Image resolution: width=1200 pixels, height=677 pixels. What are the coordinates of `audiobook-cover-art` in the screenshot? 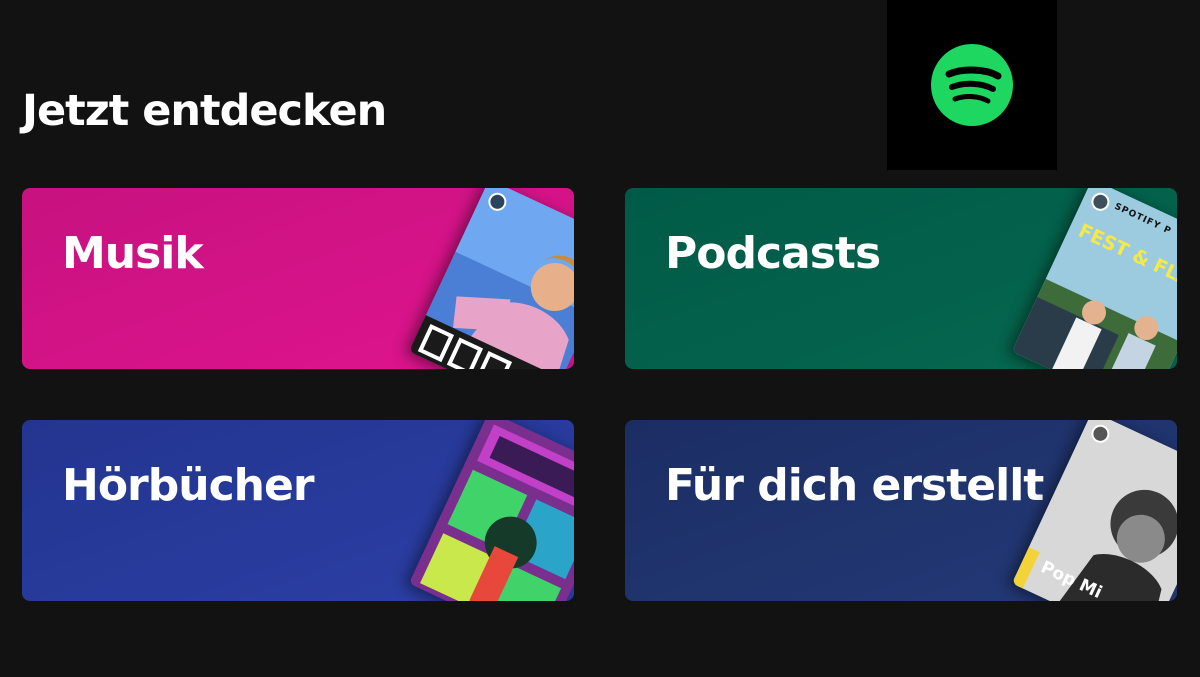 It's located at (491, 510).